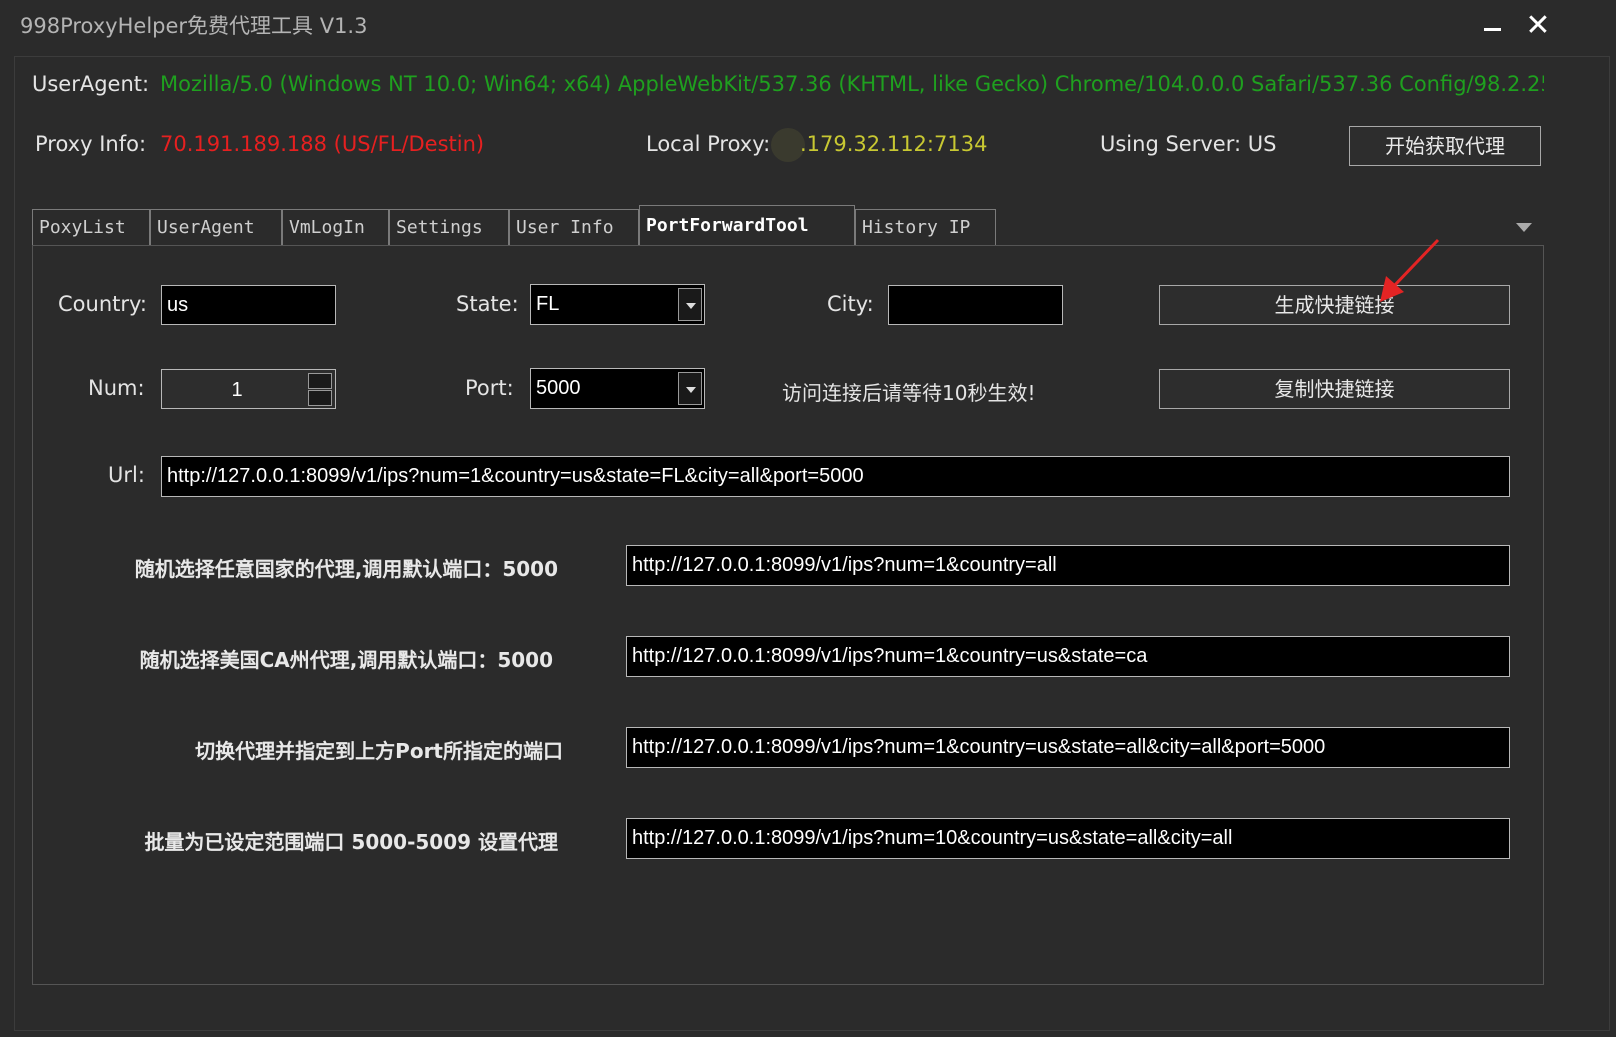 The image size is (1616, 1037). Describe the element at coordinates (487, 304) in the screenshot. I see `state-label: State:` at that location.